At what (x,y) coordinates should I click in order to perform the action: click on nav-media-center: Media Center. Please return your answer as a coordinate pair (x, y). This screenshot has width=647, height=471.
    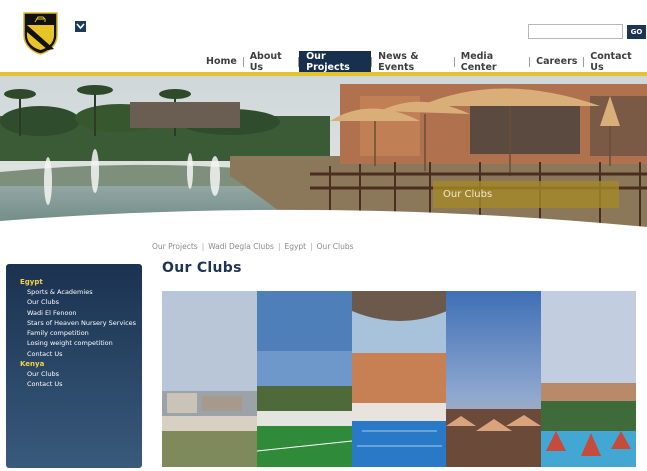
    Looking at the image, I should click on (492, 62).